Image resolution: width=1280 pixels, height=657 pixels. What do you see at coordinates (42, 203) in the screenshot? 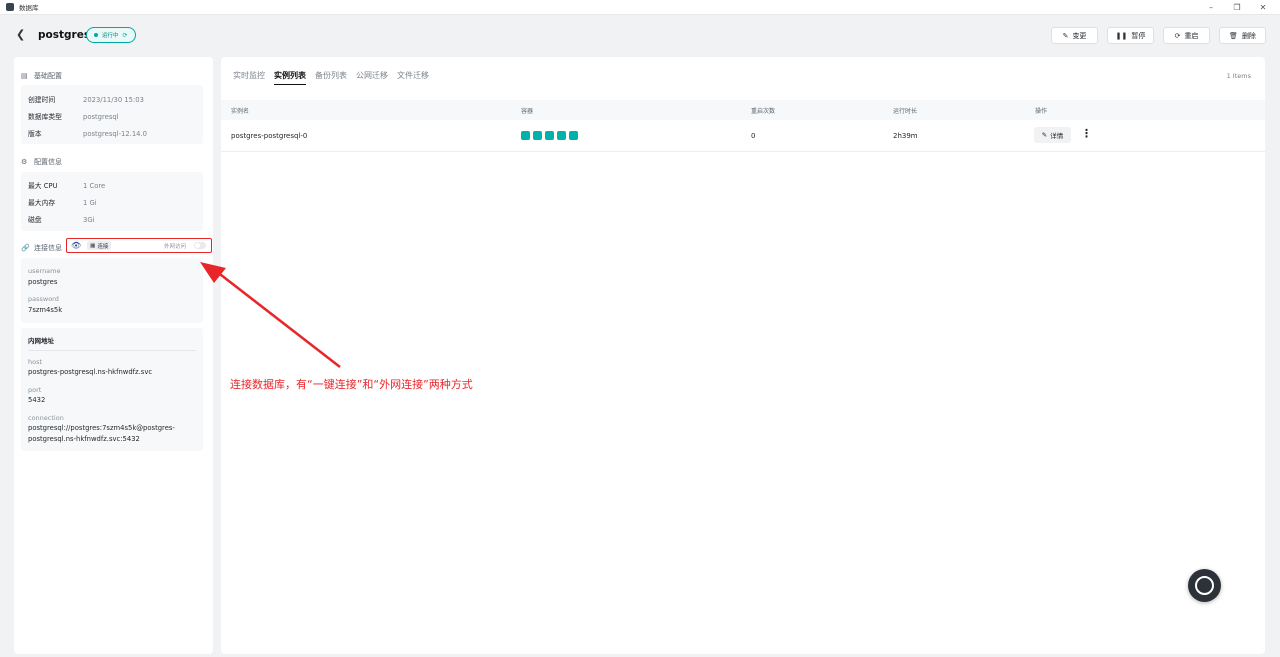
I see `kv-key: 最大内存` at bounding box center [42, 203].